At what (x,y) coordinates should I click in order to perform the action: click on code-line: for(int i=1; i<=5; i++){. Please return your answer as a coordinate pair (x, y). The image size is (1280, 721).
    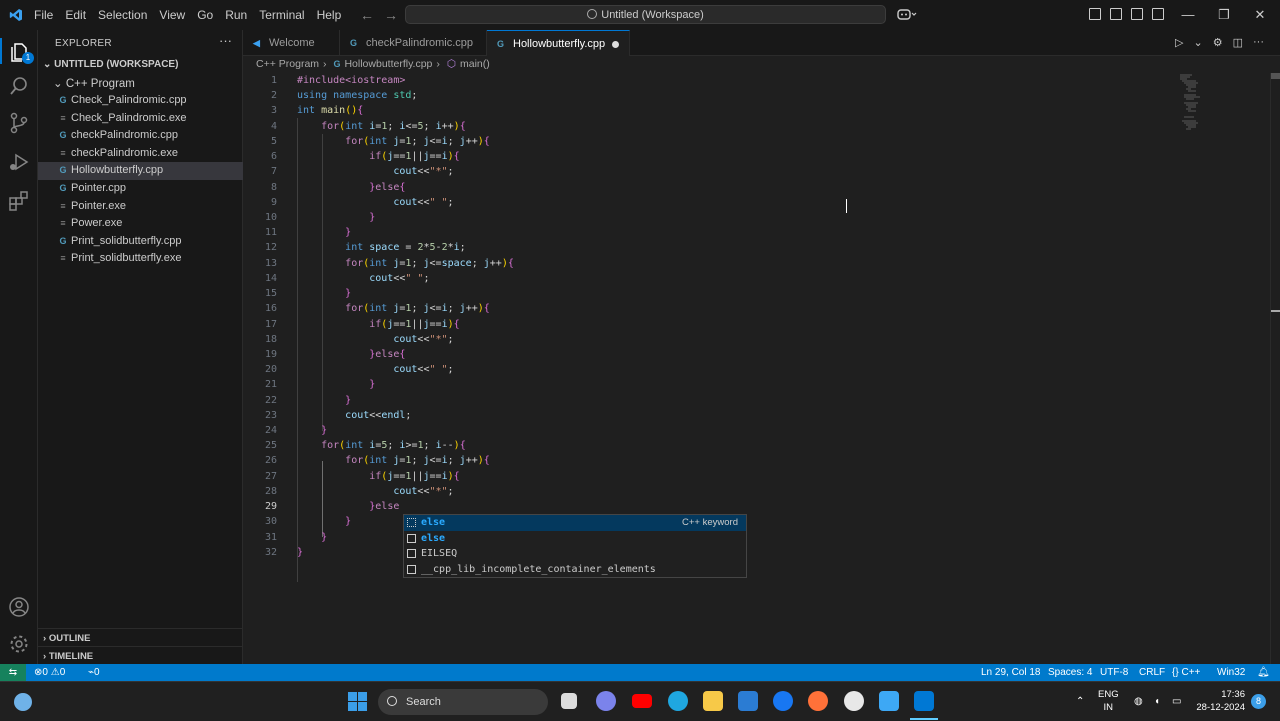
    Looking at the image, I should click on (405, 126).